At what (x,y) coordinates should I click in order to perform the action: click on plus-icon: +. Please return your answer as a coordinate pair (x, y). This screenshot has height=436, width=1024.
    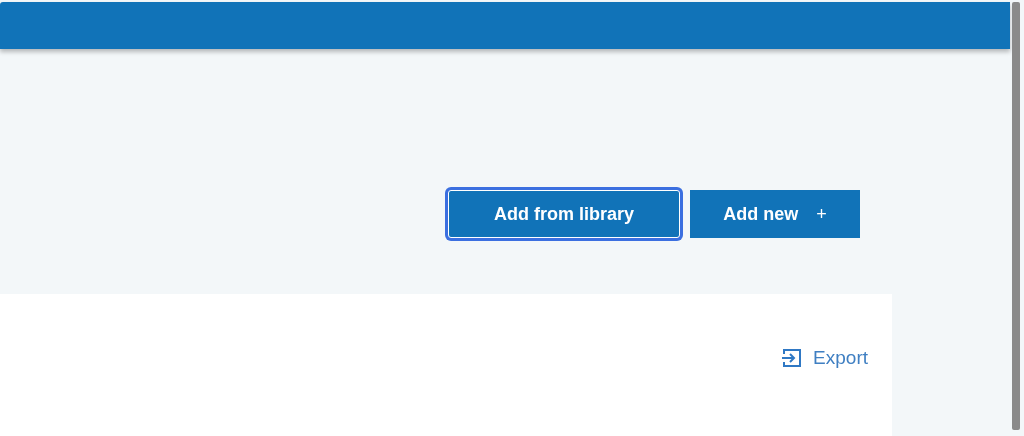
    Looking at the image, I should click on (821, 214).